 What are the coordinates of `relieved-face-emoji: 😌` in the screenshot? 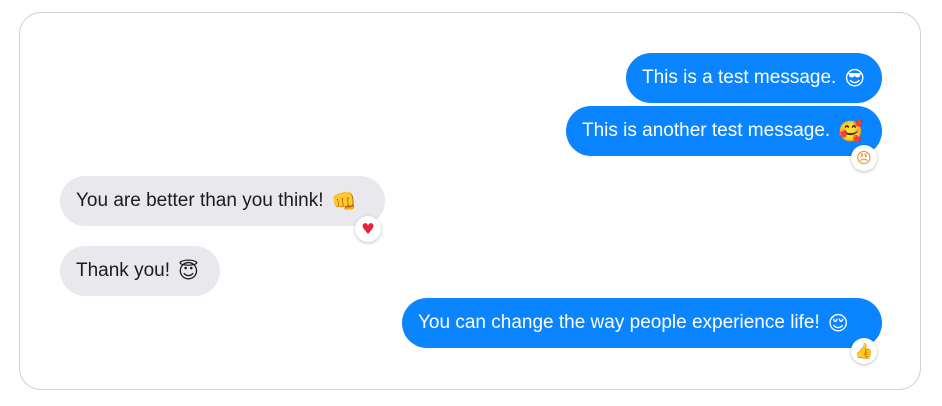 It's located at (838, 323).